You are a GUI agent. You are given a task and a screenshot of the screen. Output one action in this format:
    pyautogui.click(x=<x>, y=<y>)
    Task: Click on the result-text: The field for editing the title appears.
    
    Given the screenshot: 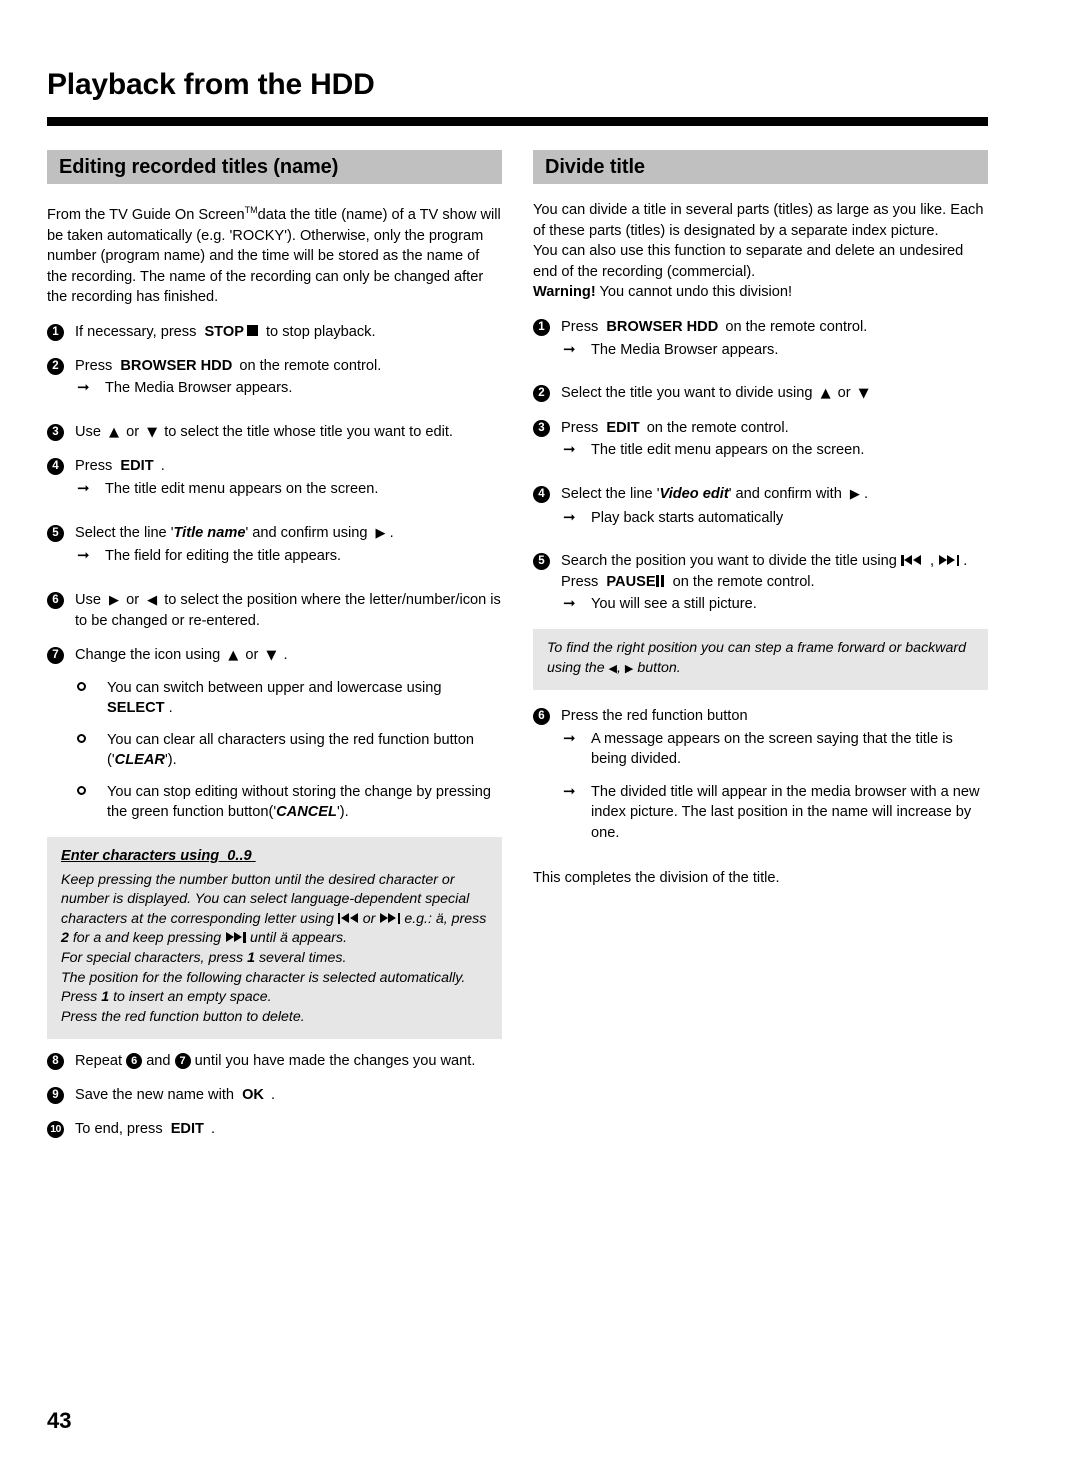 What is the action you would take?
    pyautogui.click(x=223, y=556)
    